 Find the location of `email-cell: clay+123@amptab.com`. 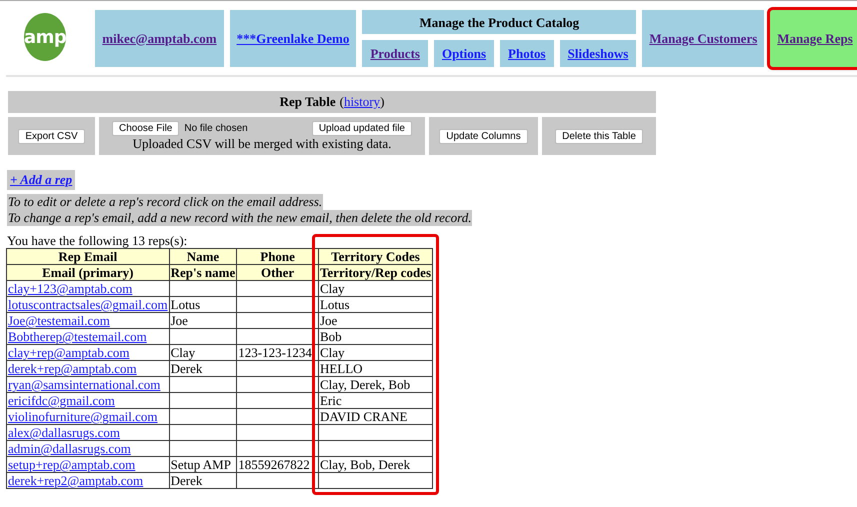

email-cell: clay+123@amptab.com is located at coordinates (88, 288).